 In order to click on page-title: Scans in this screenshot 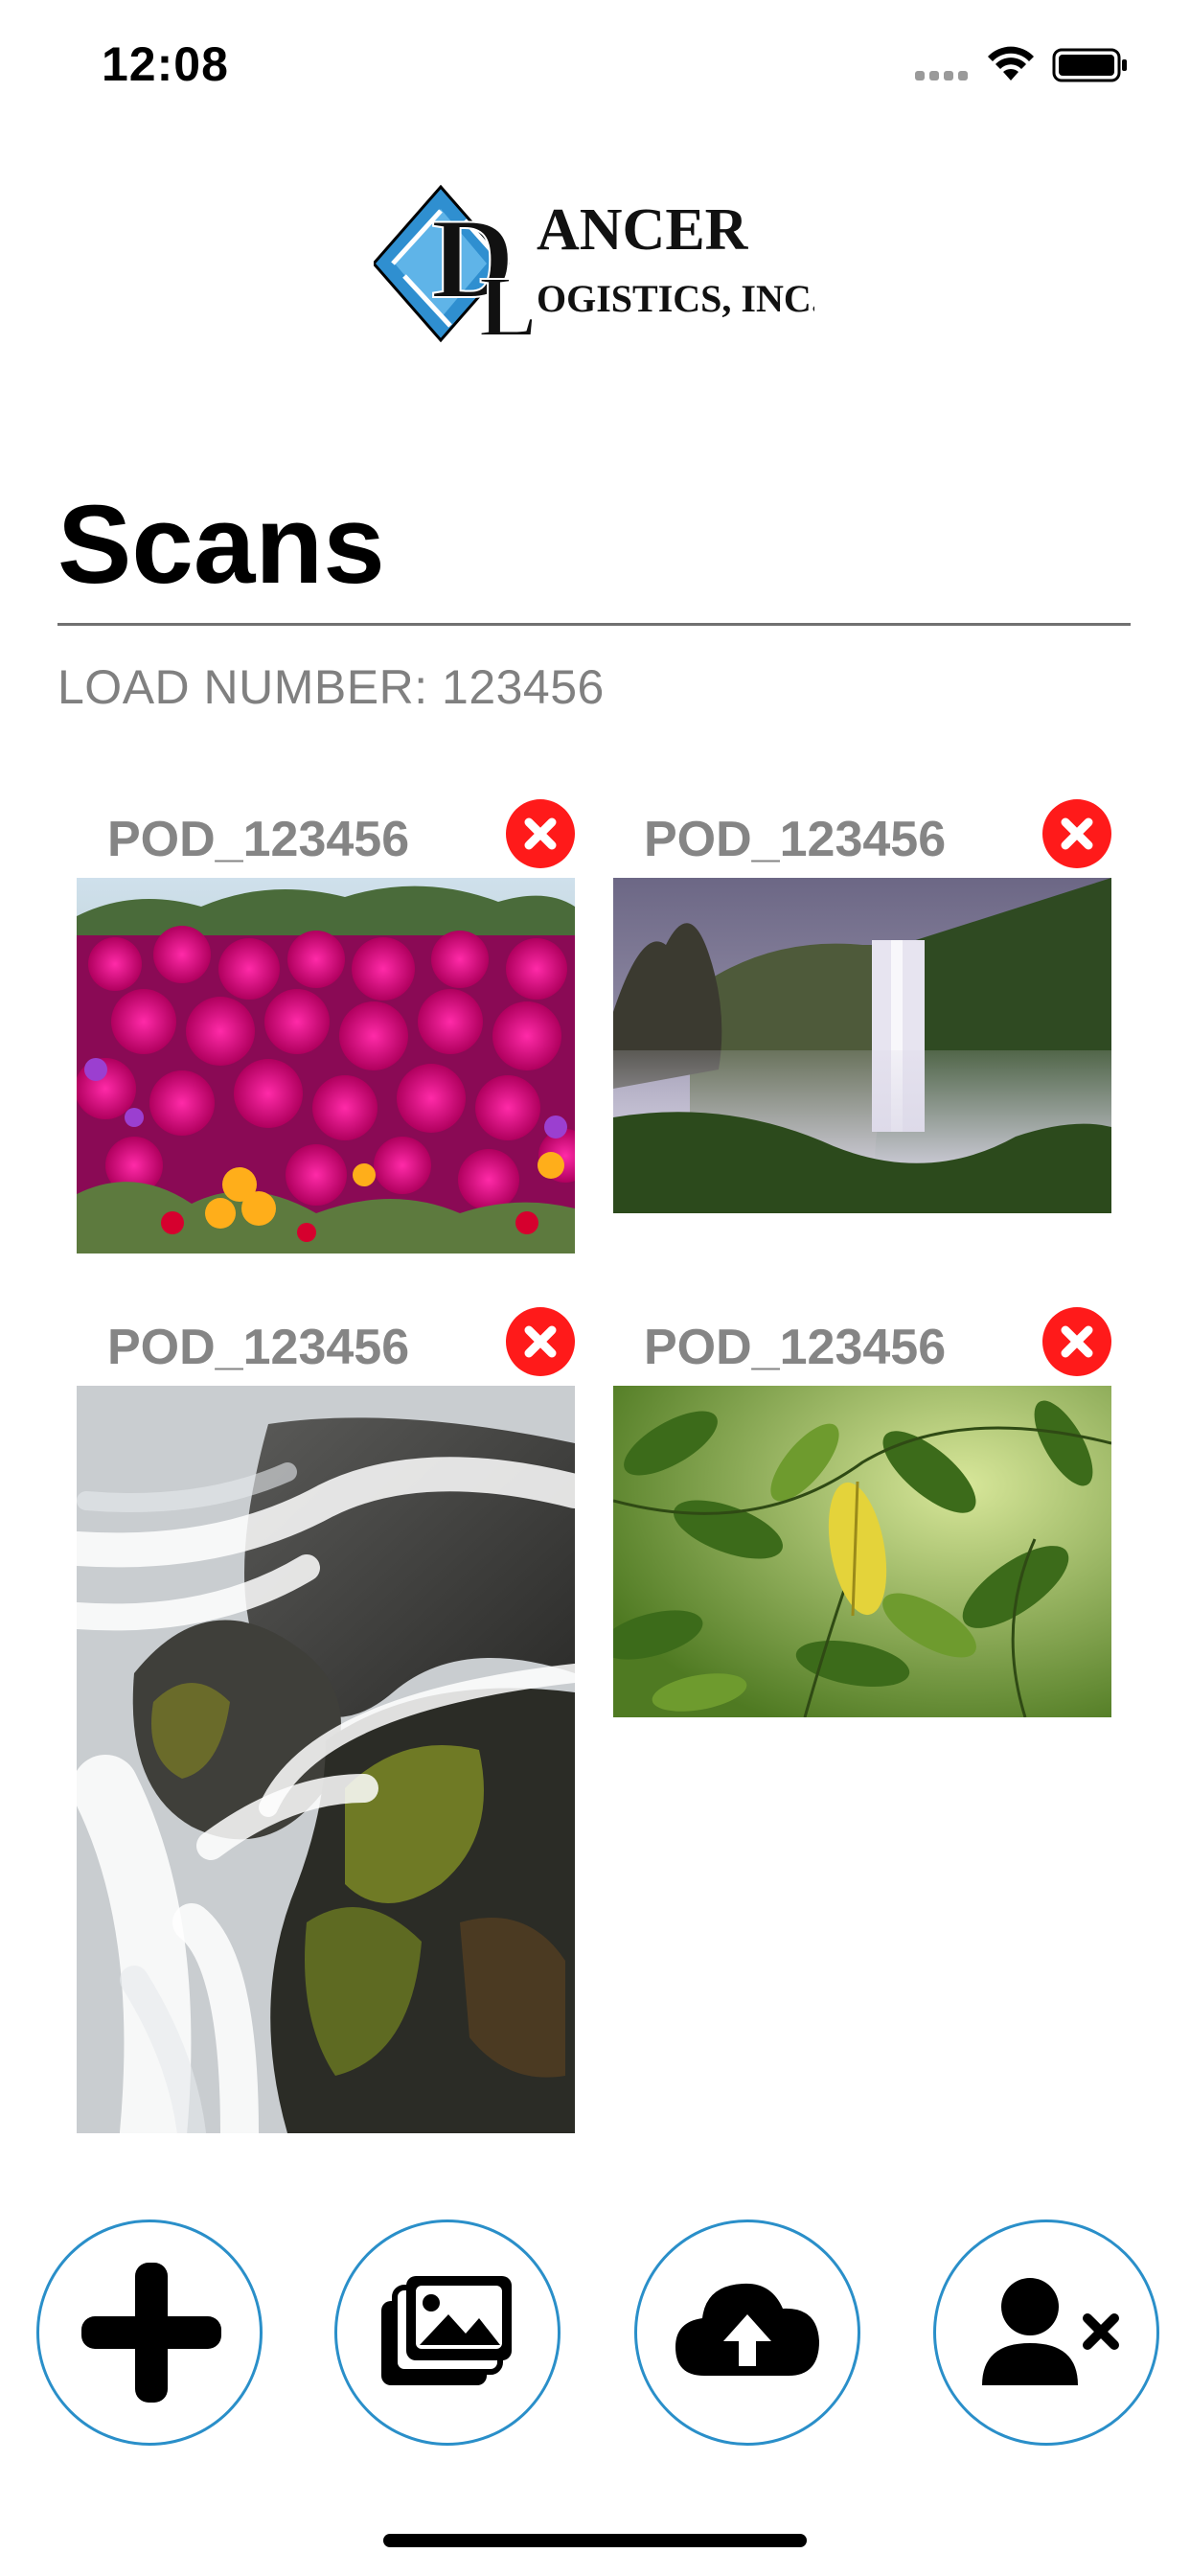, I will do `click(221, 544)`.